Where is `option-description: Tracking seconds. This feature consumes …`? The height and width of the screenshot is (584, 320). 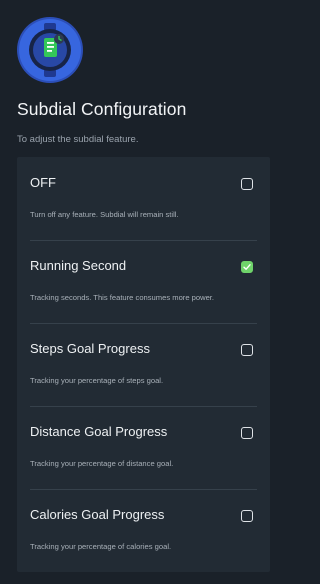 option-description: Tracking seconds. This feature consumes … is located at coordinates (122, 297).